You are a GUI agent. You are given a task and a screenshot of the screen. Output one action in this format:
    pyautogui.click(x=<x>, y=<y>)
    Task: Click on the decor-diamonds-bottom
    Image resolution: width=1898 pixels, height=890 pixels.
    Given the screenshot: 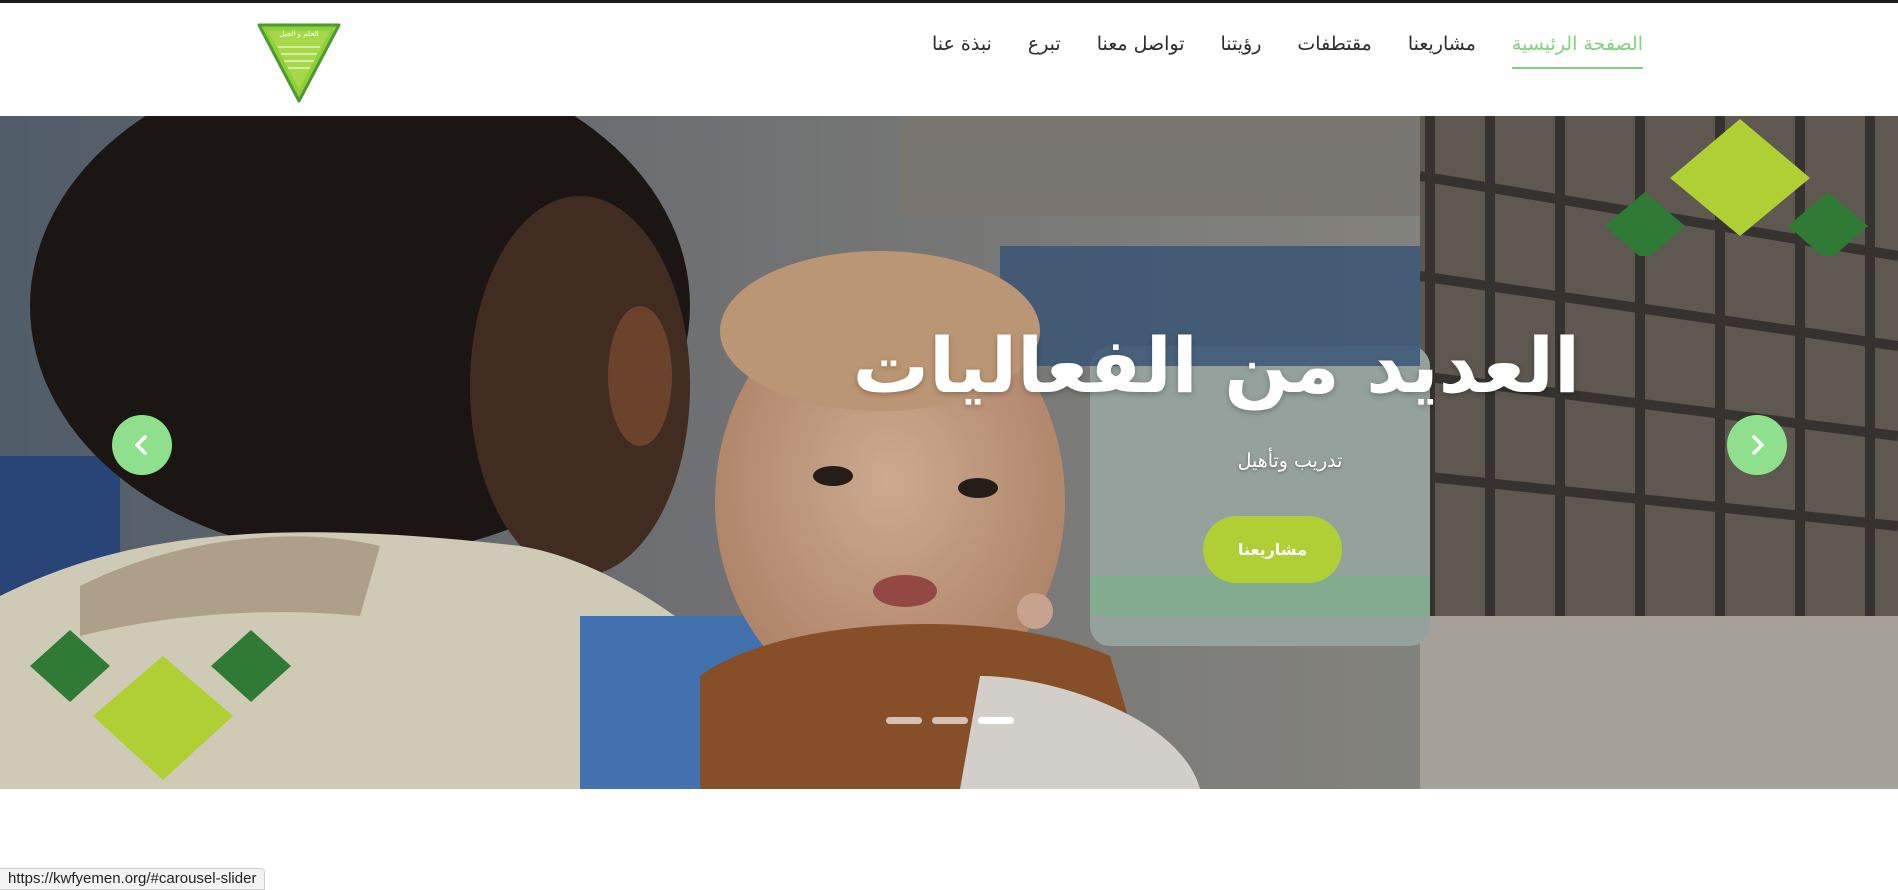 What is the action you would take?
    pyautogui.click(x=160, y=705)
    